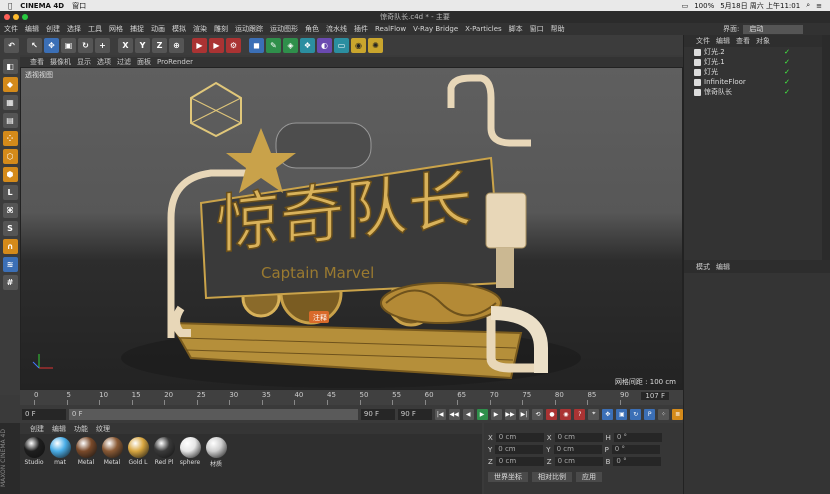 The image size is (830, 494). I want to click on menu-item: X-Particles, so click(483, 29).